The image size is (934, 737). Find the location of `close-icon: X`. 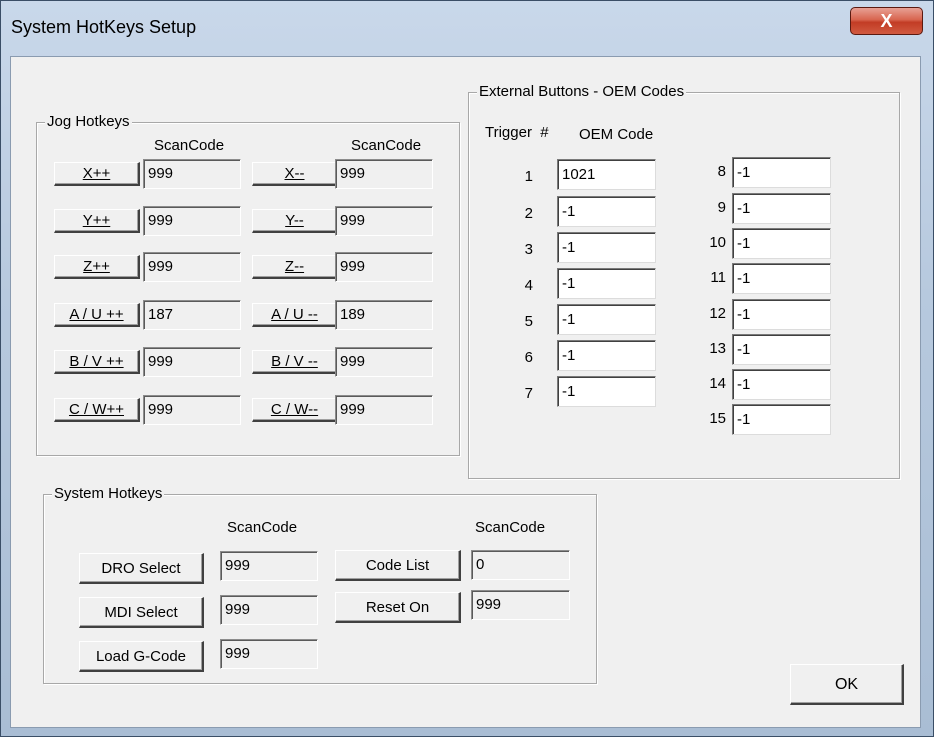

close-icon: X is located at coordinates (886, 21).